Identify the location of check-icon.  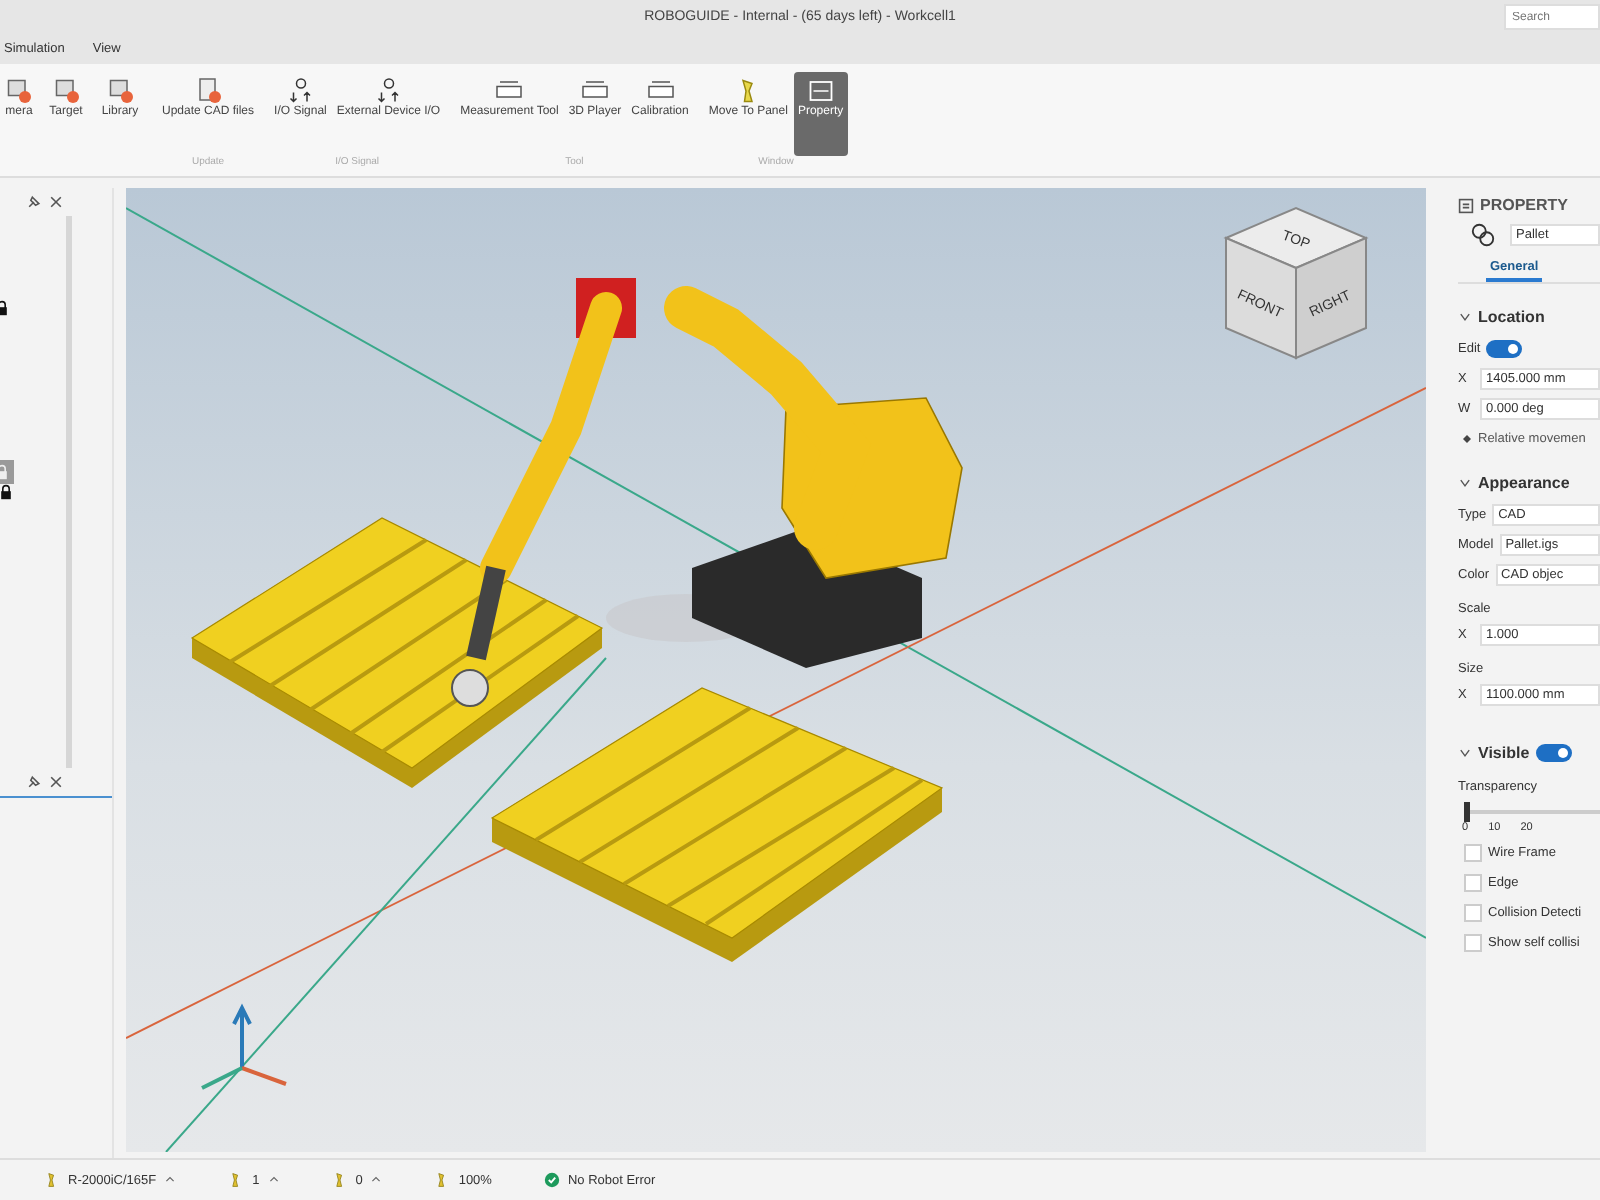
(551, 1180).